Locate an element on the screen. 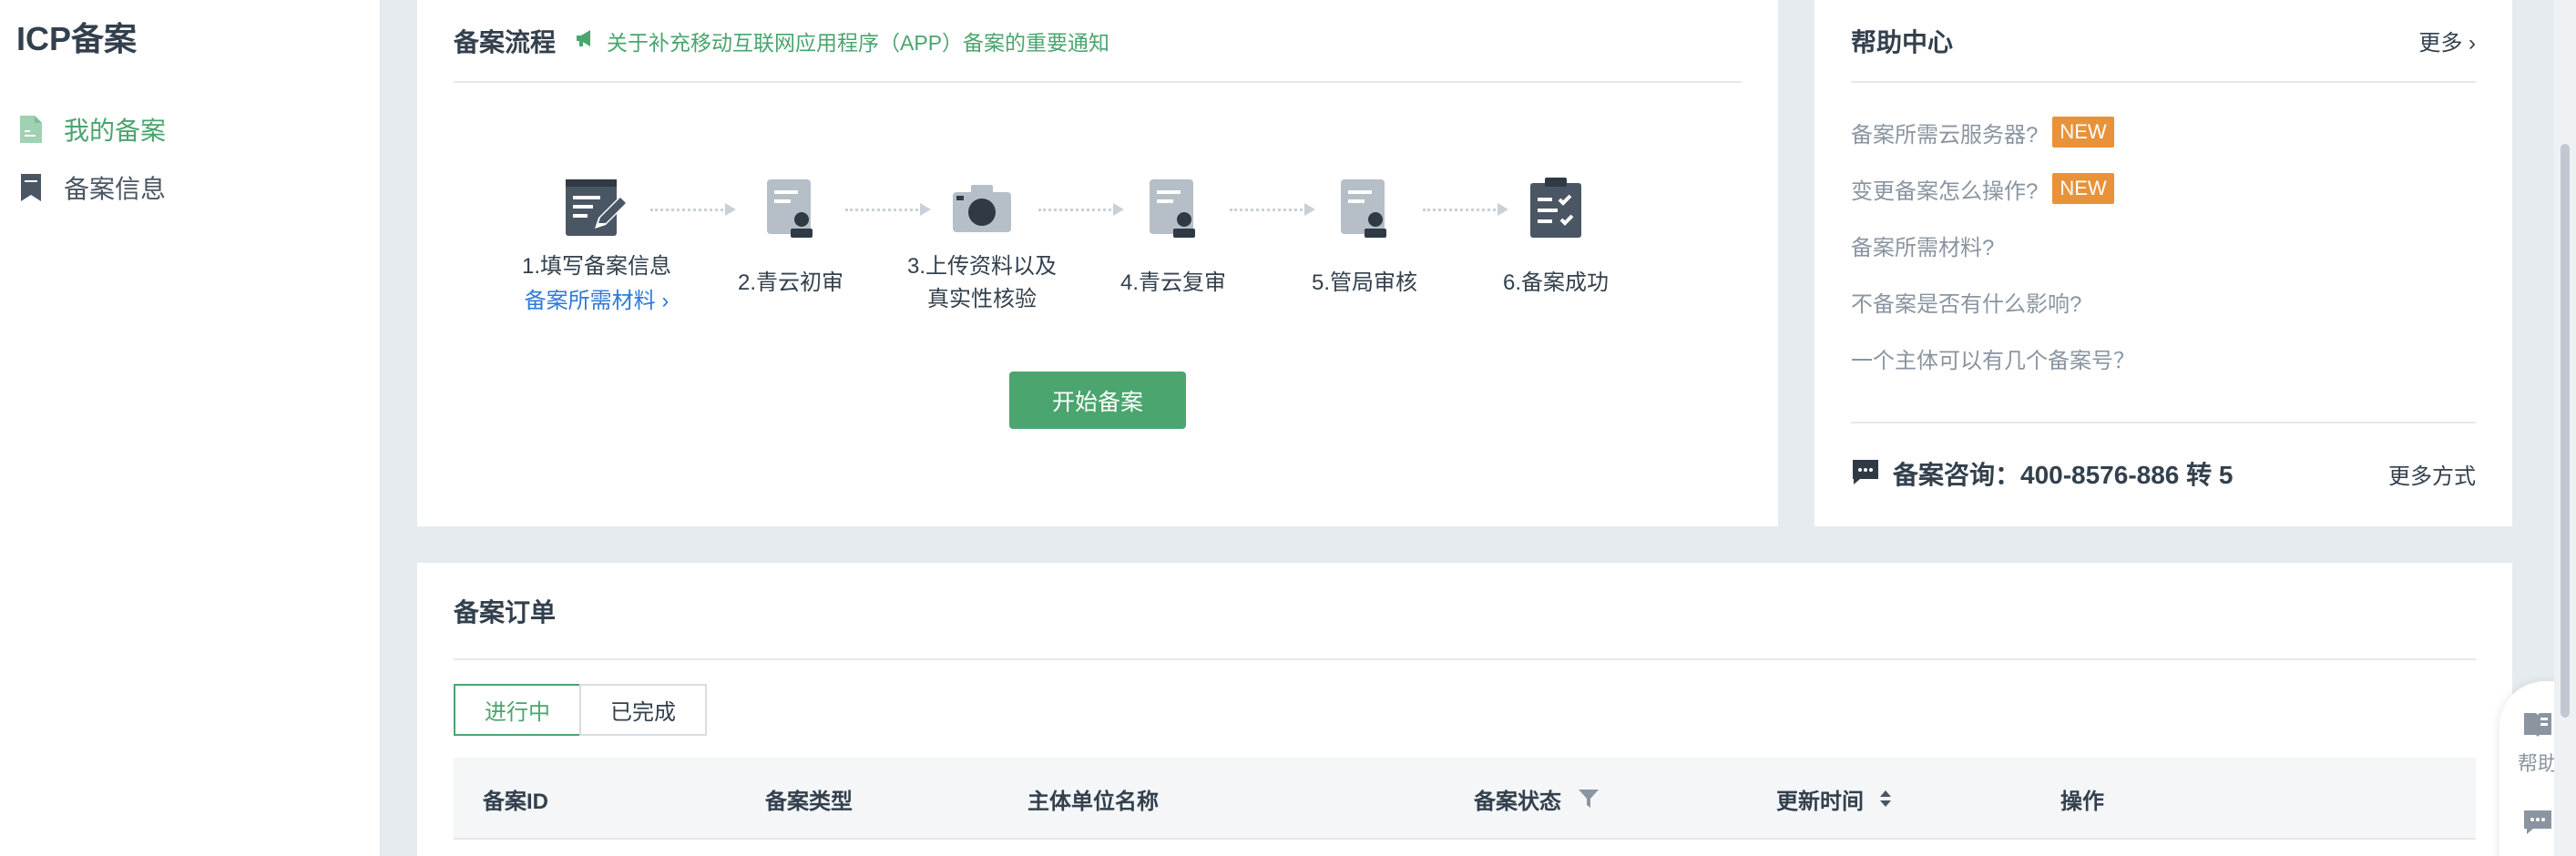 The width and height of the screenshot is (2576, 856). notice-link: 关于补充移动互联网应用程序（APP）备案的重要通知 is located at coordinates (842, 41).